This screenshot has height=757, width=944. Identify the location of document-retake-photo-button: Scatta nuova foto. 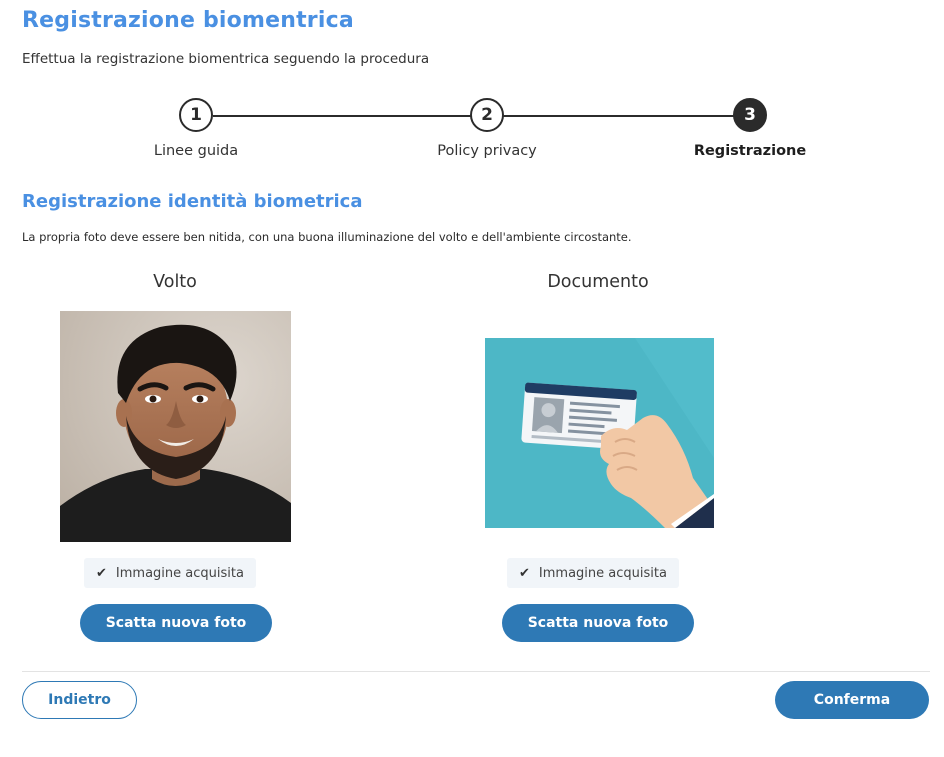
(598, 623).